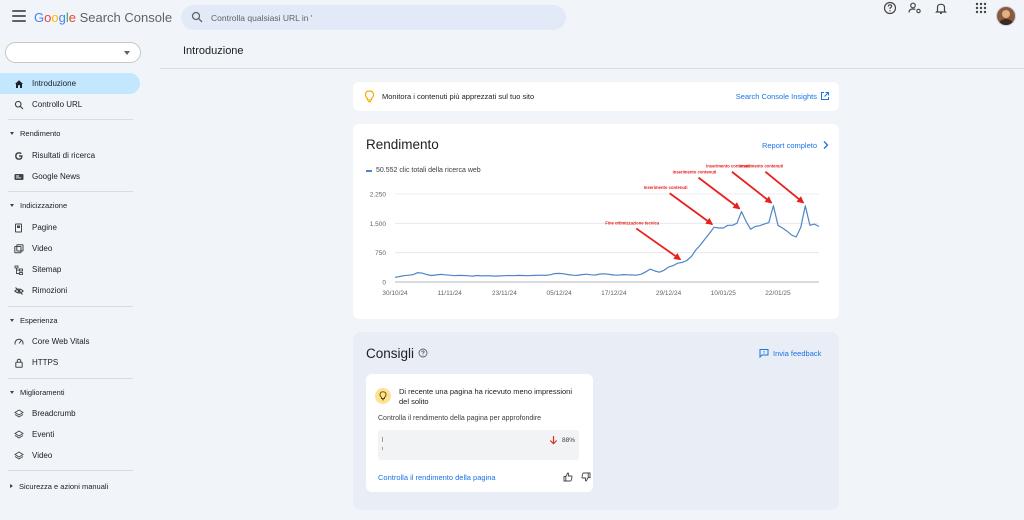 This screenshot has height=520, width=1024. Describe the element at coordinates (19, 363) in the screenshot. I see `lock-icon` at that location.